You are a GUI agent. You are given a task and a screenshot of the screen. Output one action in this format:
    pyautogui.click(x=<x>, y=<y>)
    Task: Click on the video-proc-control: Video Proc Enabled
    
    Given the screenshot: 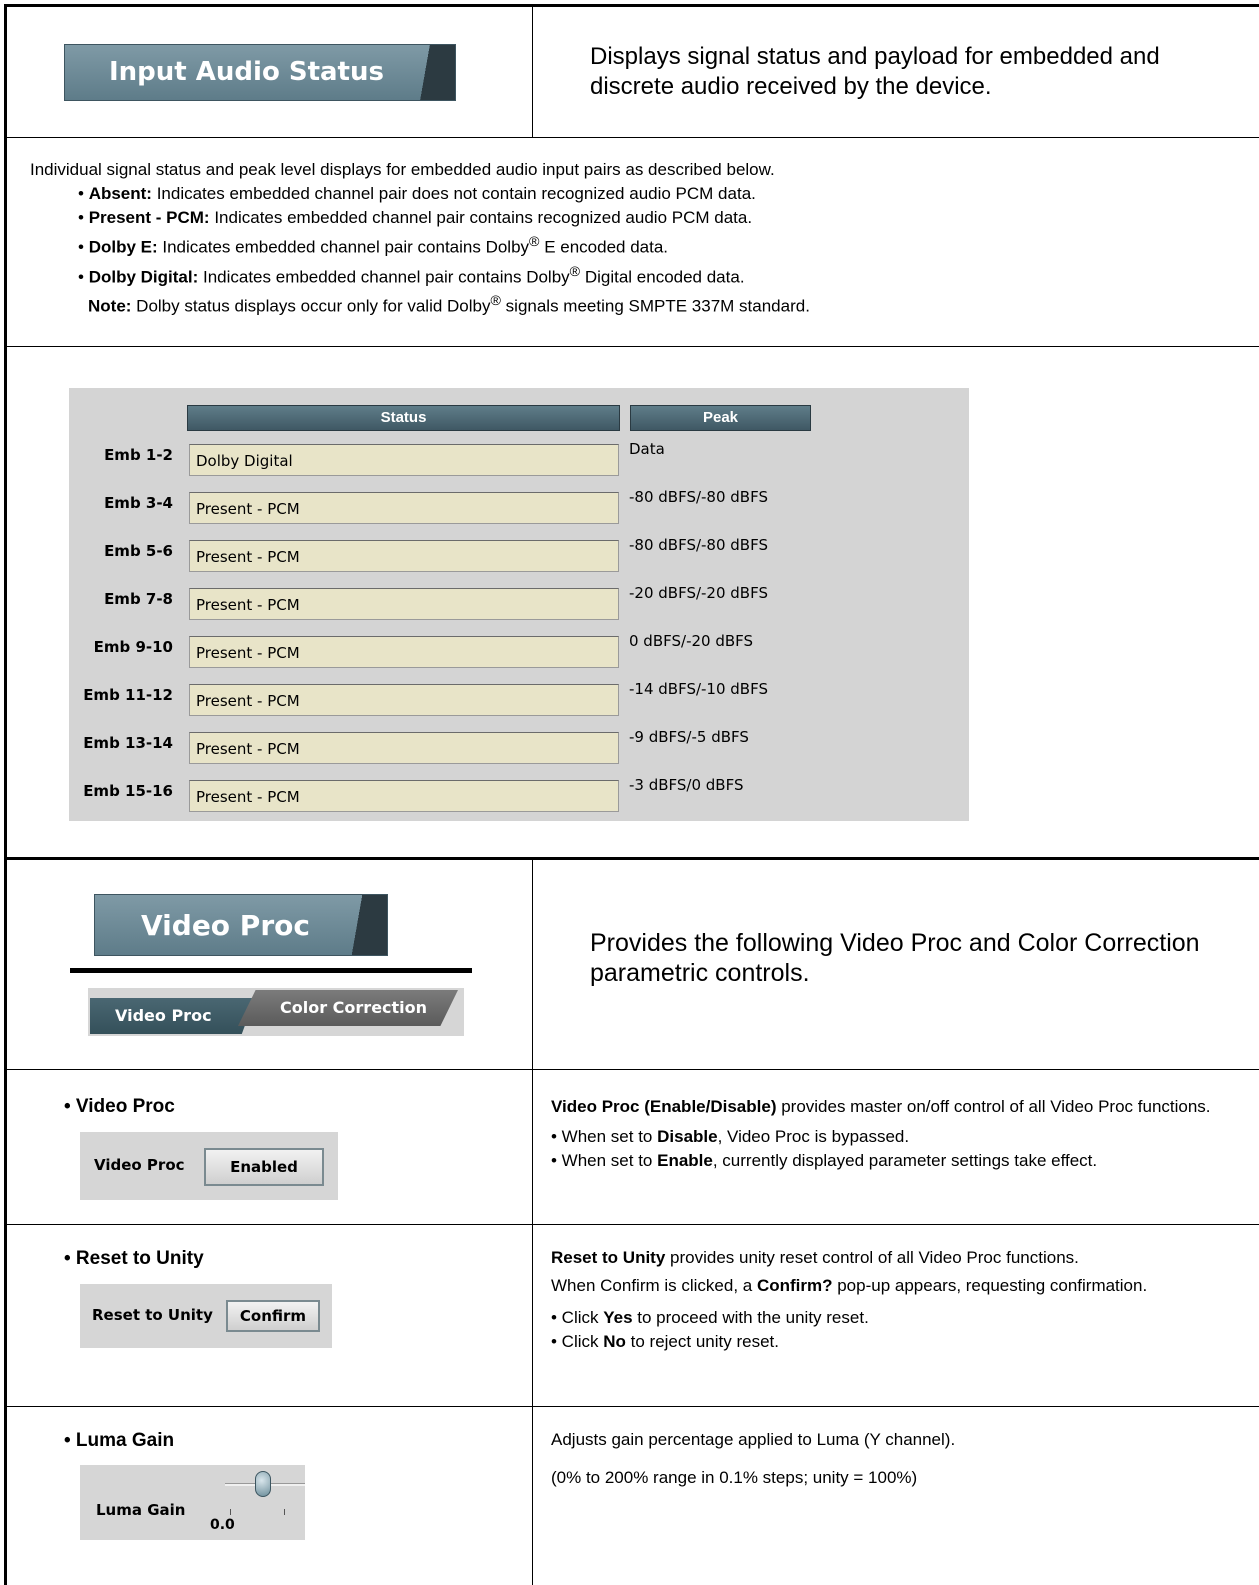 What is the action you would take?
    pyautogui.click(x=209, y=1166)
    